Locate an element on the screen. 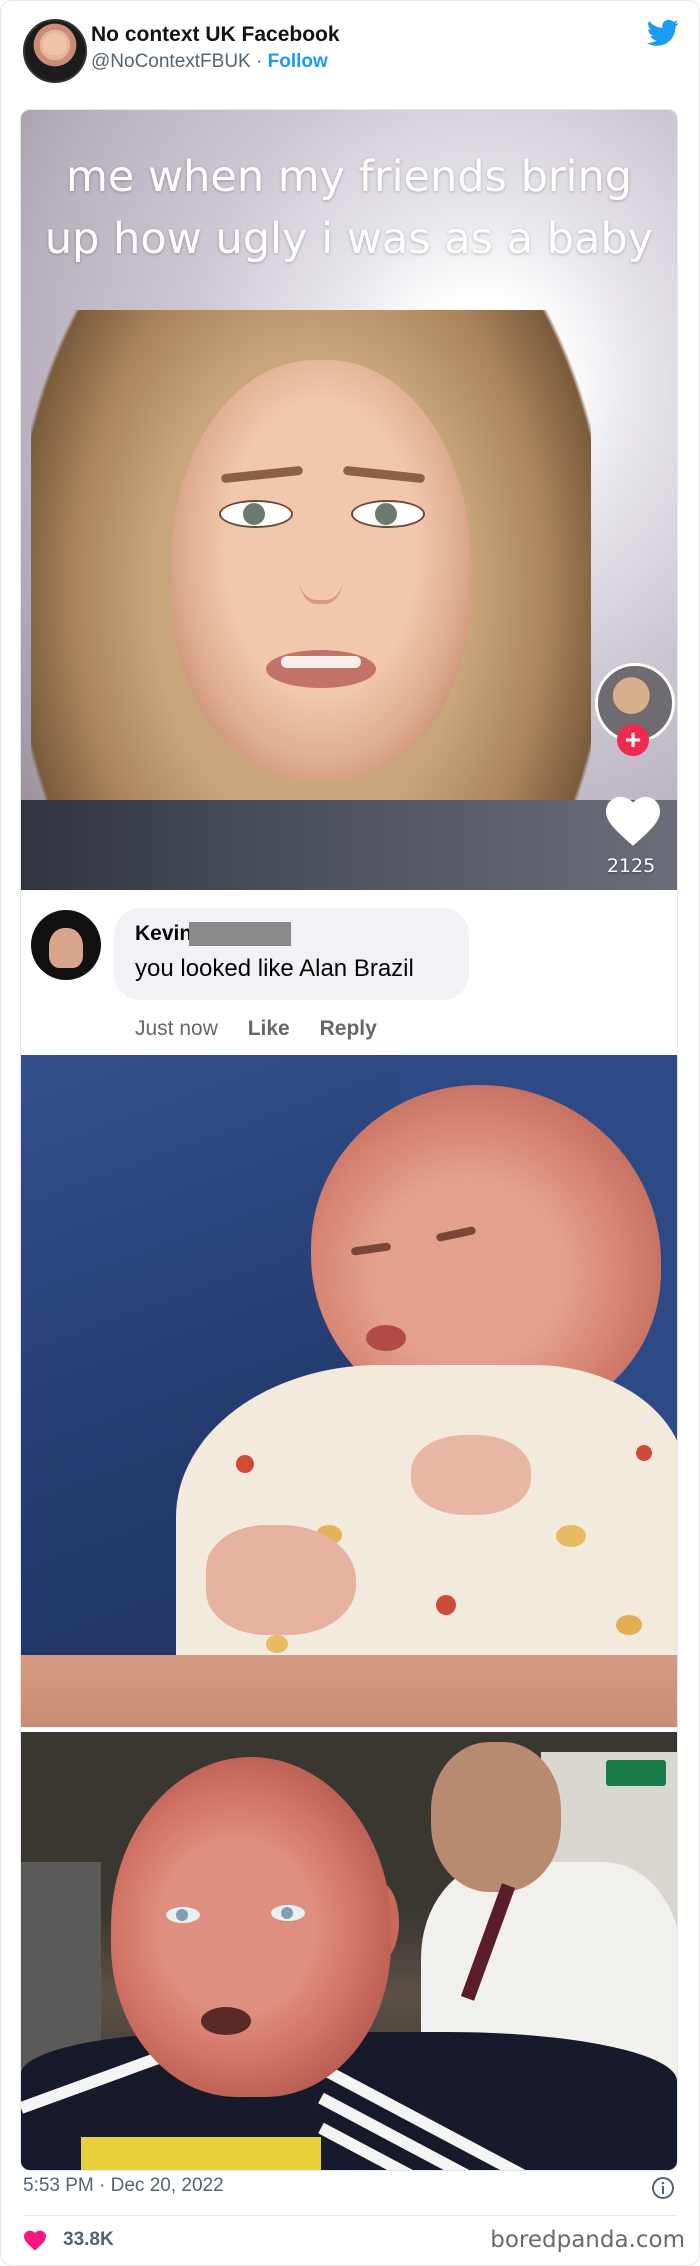 The width and height of the screenshot is (700, 2266). author-handle: @NoContextFBUK is located at coordinates (171, 61).